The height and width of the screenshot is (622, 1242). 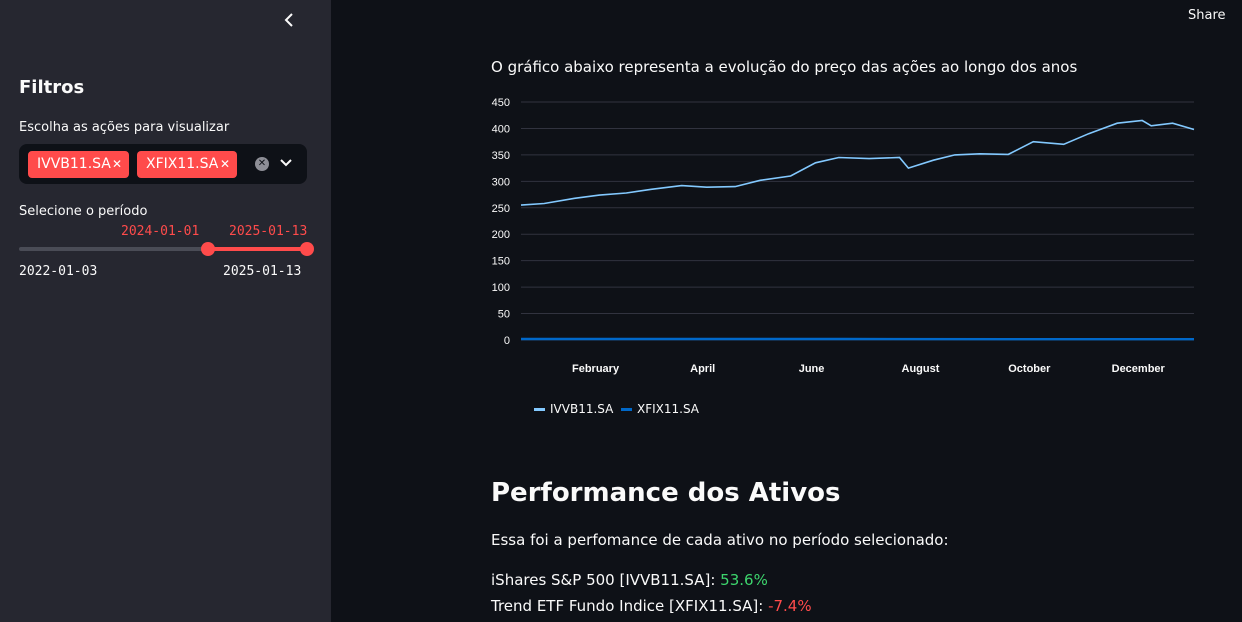 What do you see at coordinates (286, 163) in the screenshot?
I see `chevron-down-icon` at bounding box center [286, 163].